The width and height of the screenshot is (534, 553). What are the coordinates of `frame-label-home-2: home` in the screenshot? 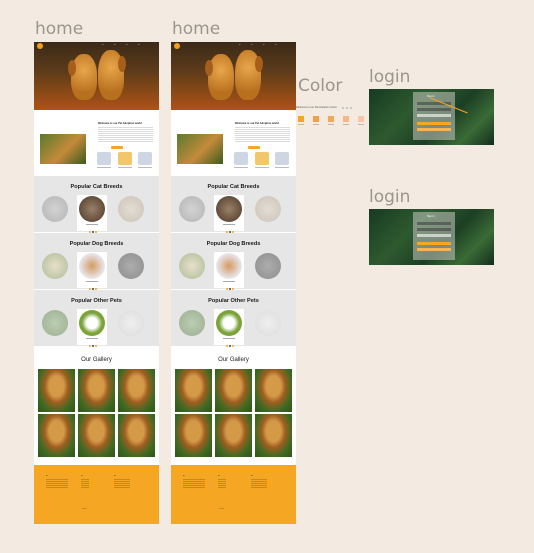 It's located at (196, 29).